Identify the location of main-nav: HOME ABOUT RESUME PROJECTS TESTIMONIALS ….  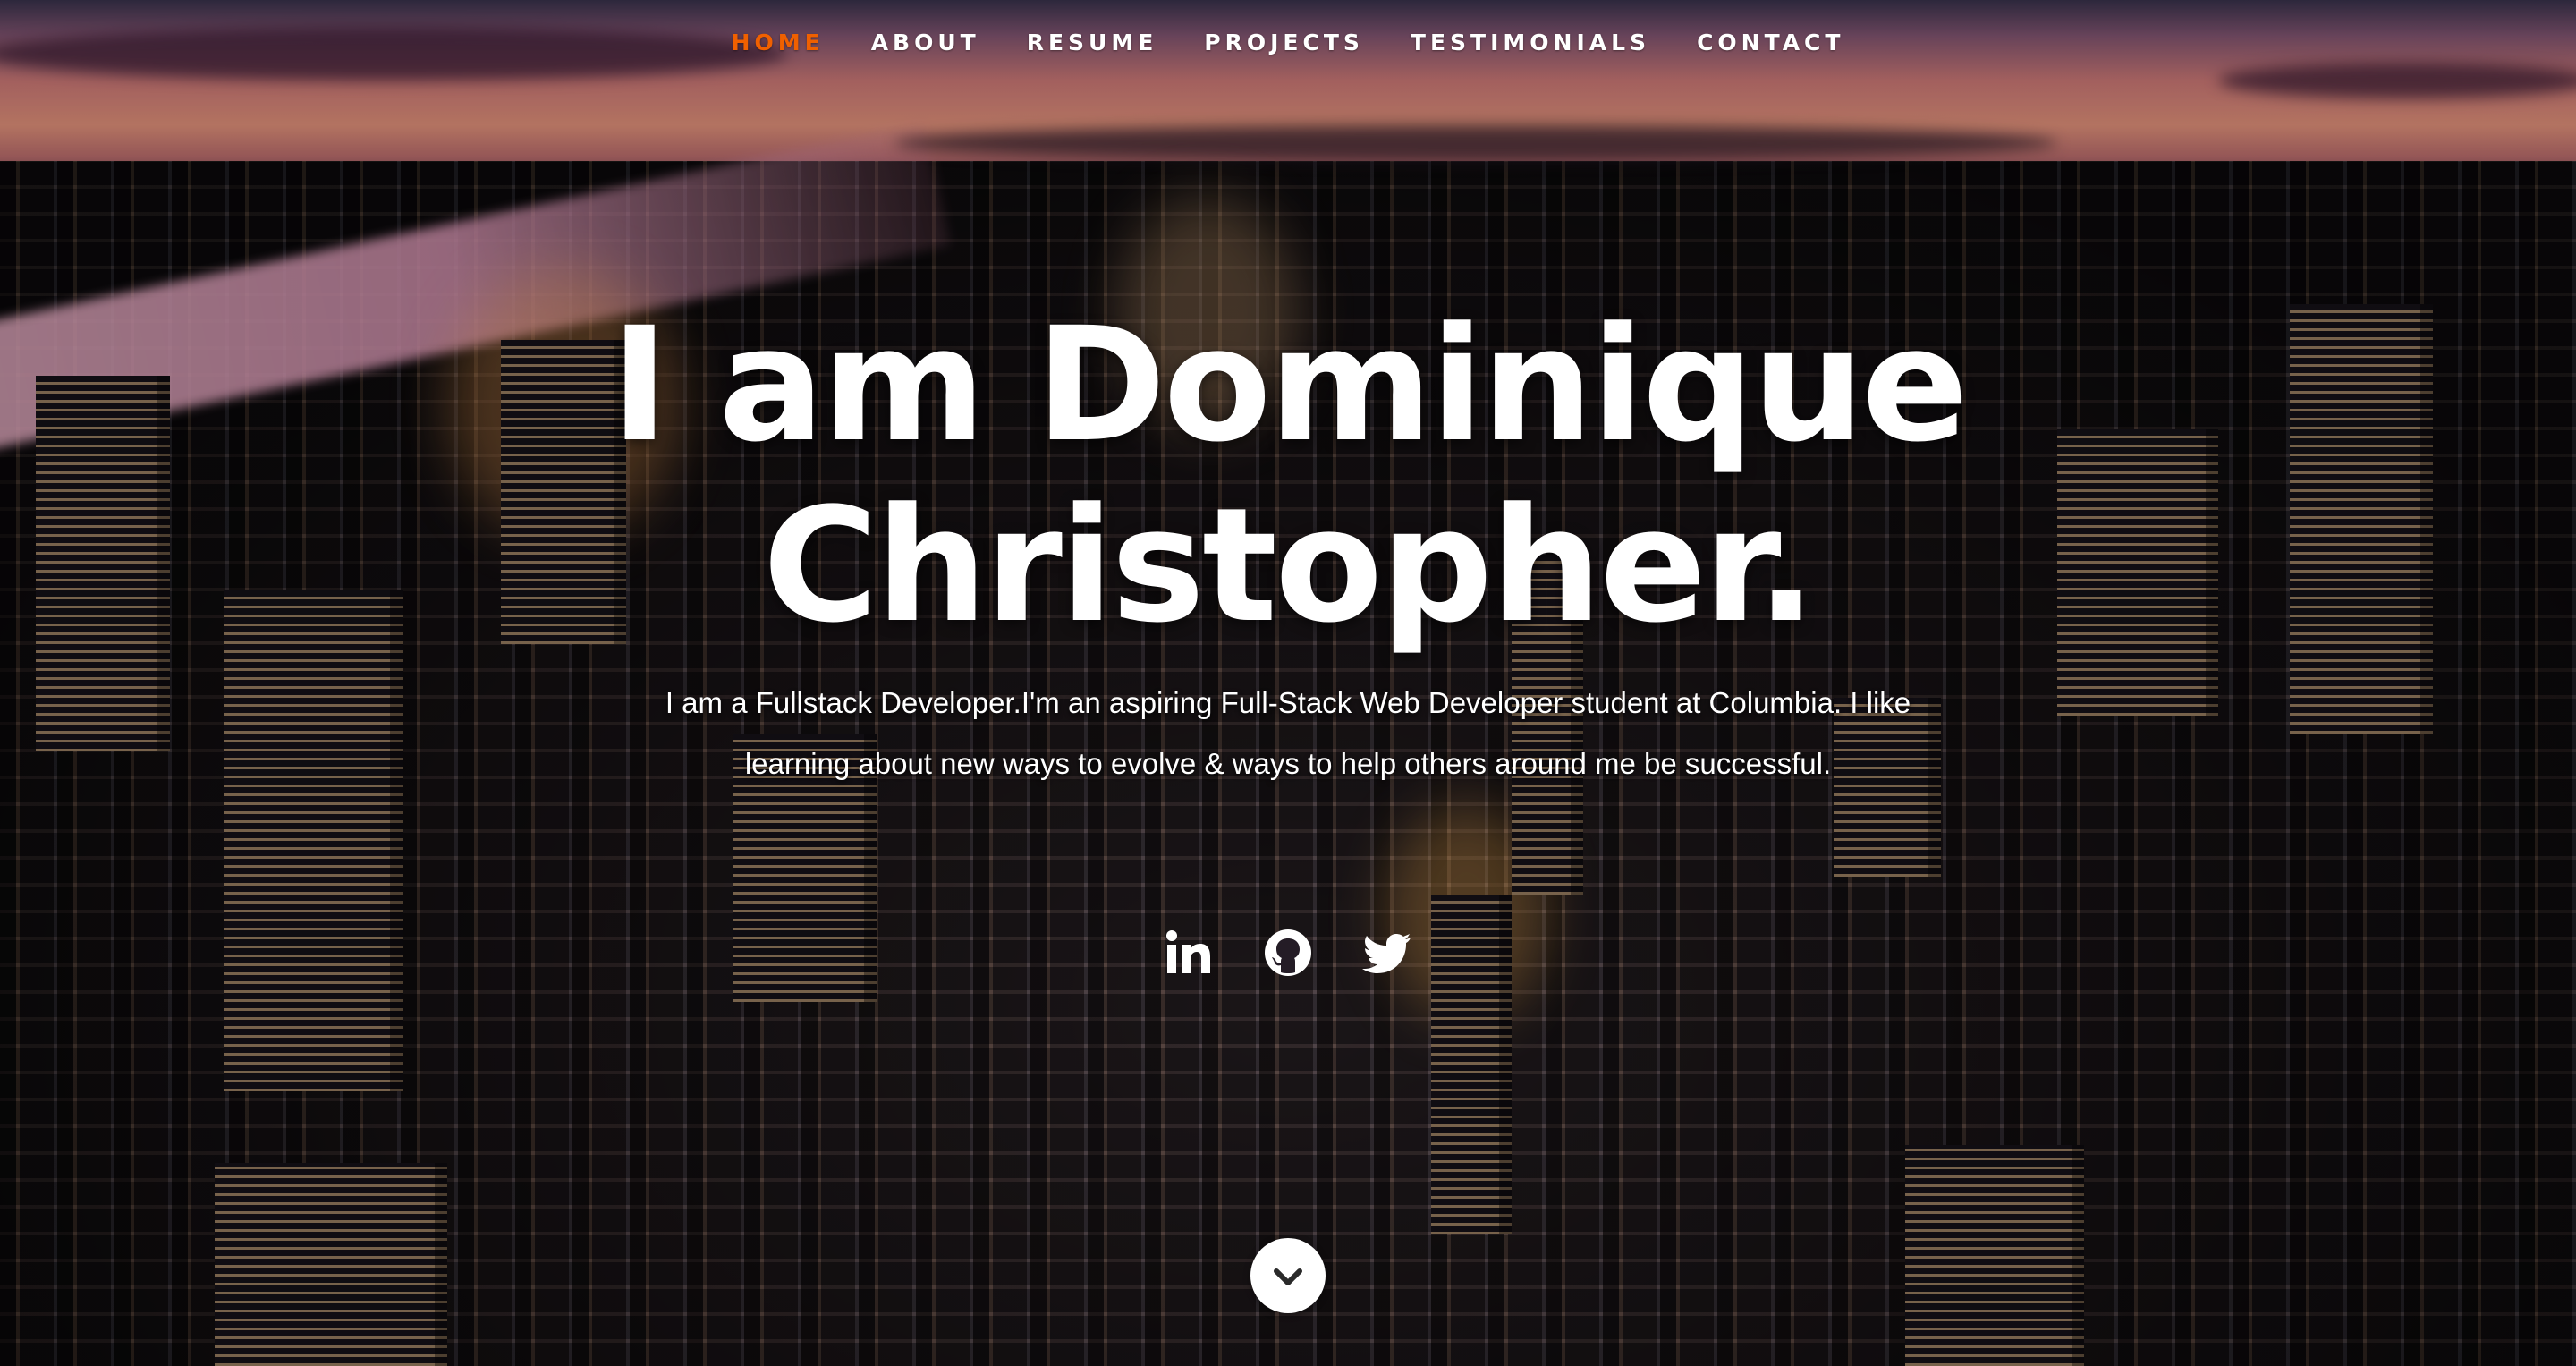
(1288, 43).